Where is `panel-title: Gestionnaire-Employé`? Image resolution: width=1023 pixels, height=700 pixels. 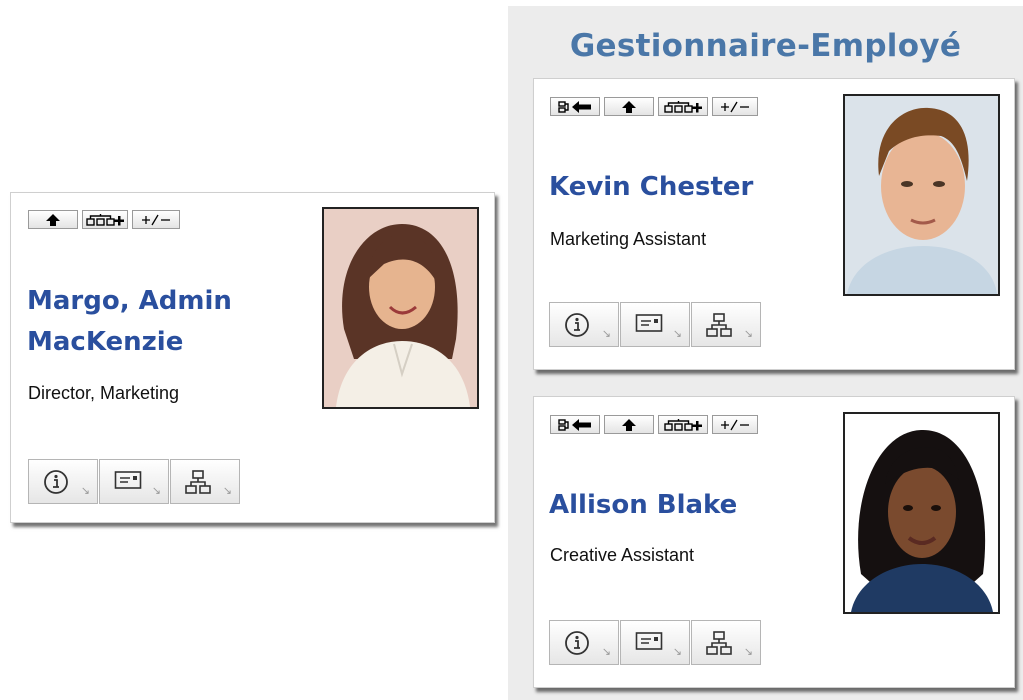
panel-title: Gestionnaire-Employé is located at coordinates (765, 46).